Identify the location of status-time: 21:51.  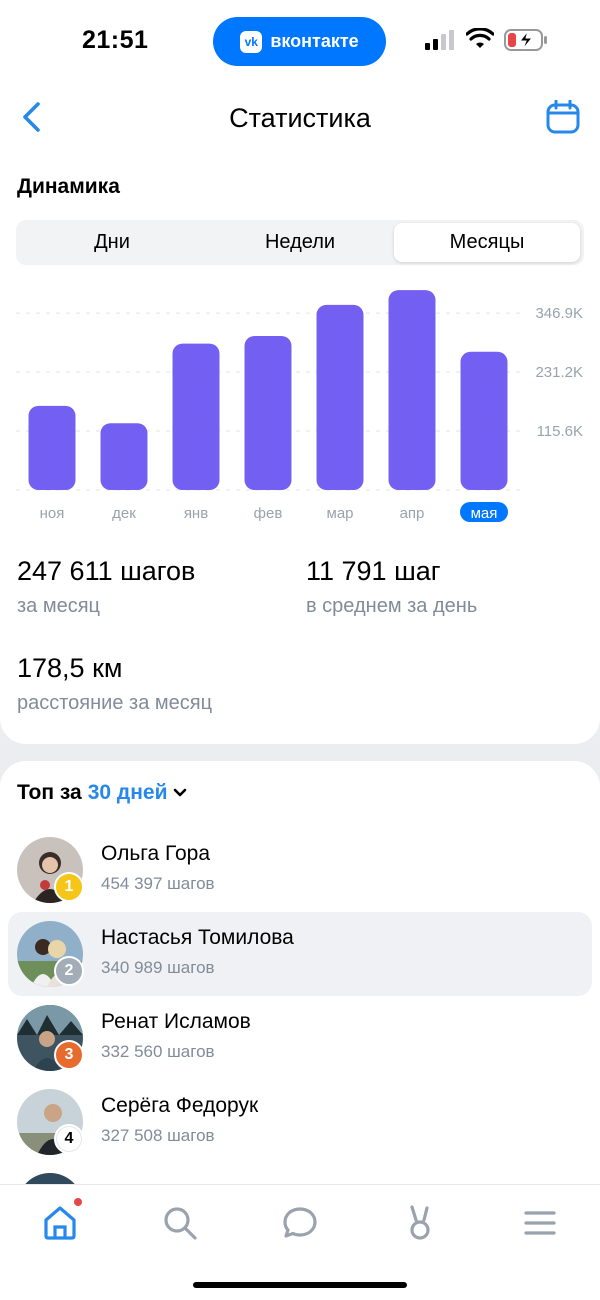
(115, 40).